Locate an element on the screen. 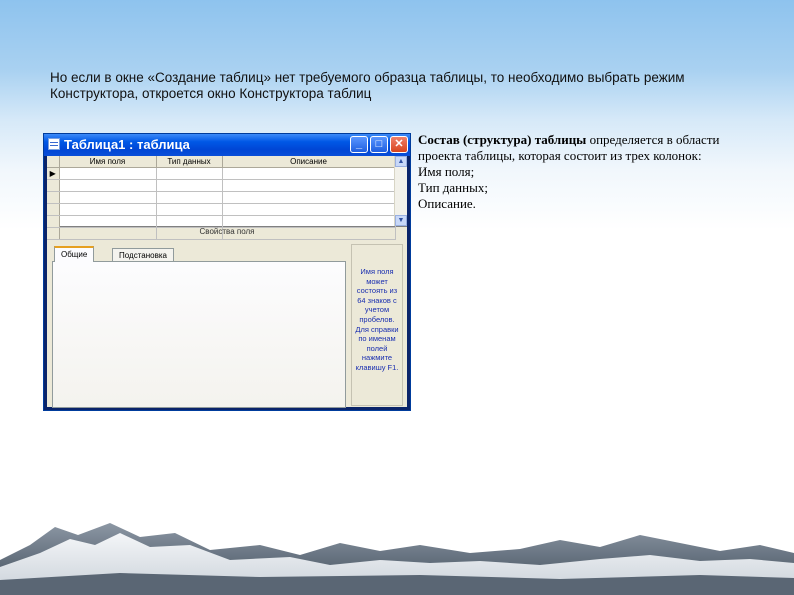 This screenshot has width=794, height=595. column-header-data-type: Тип данных is located at coordinates (189, 162).